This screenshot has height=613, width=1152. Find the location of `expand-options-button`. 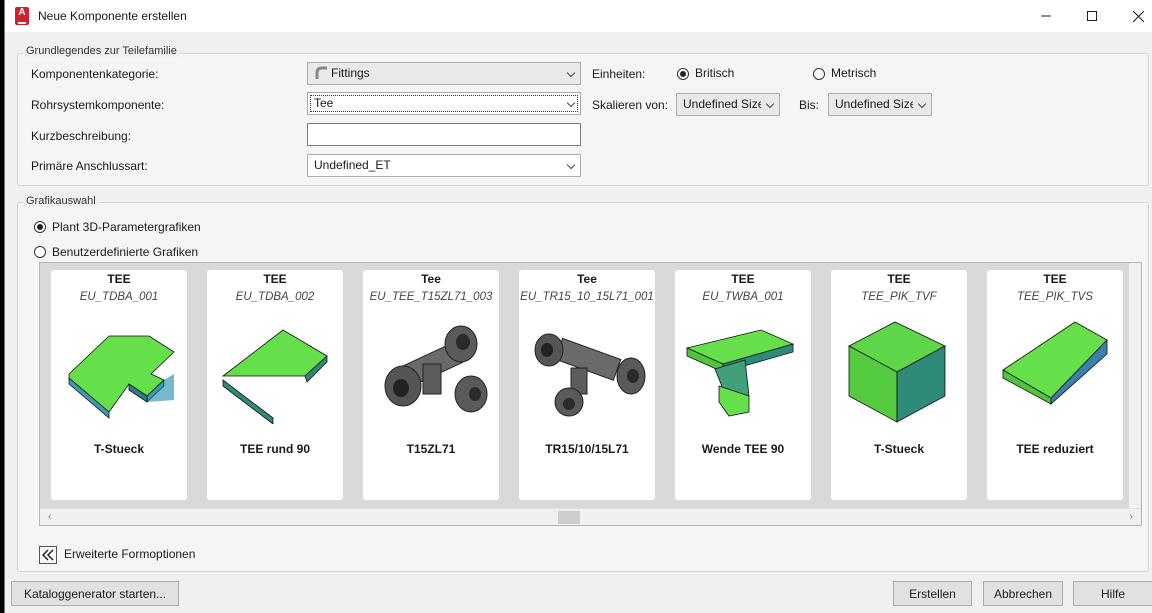

expand-options-button is located at coordinates (48, 555).